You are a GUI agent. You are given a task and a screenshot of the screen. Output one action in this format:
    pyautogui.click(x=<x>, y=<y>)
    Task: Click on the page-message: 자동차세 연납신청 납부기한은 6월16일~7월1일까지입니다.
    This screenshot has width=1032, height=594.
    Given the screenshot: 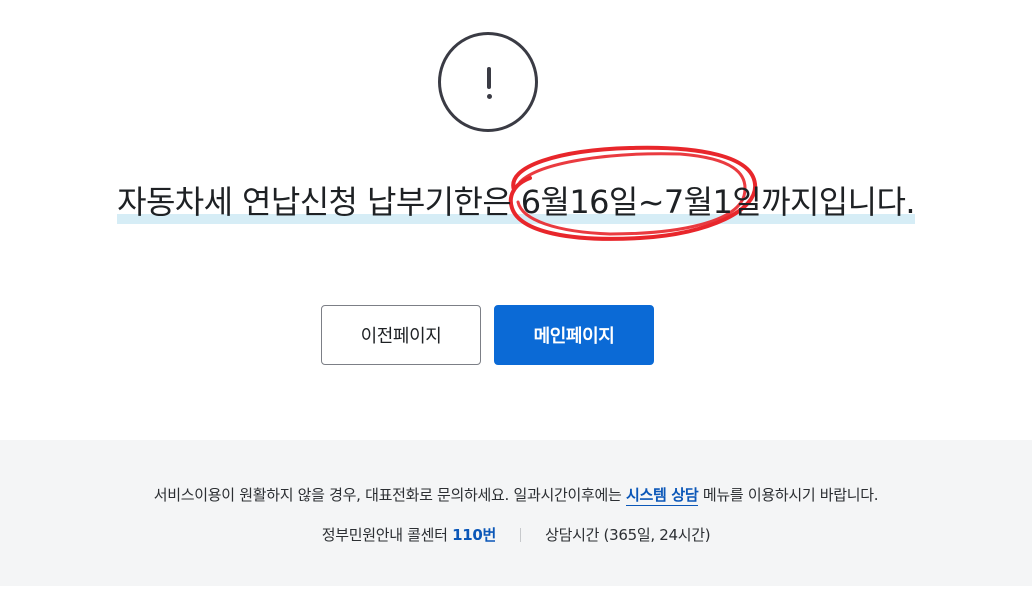 What is the action you would take?
    pyautogui.click(x=516, y=202)
    